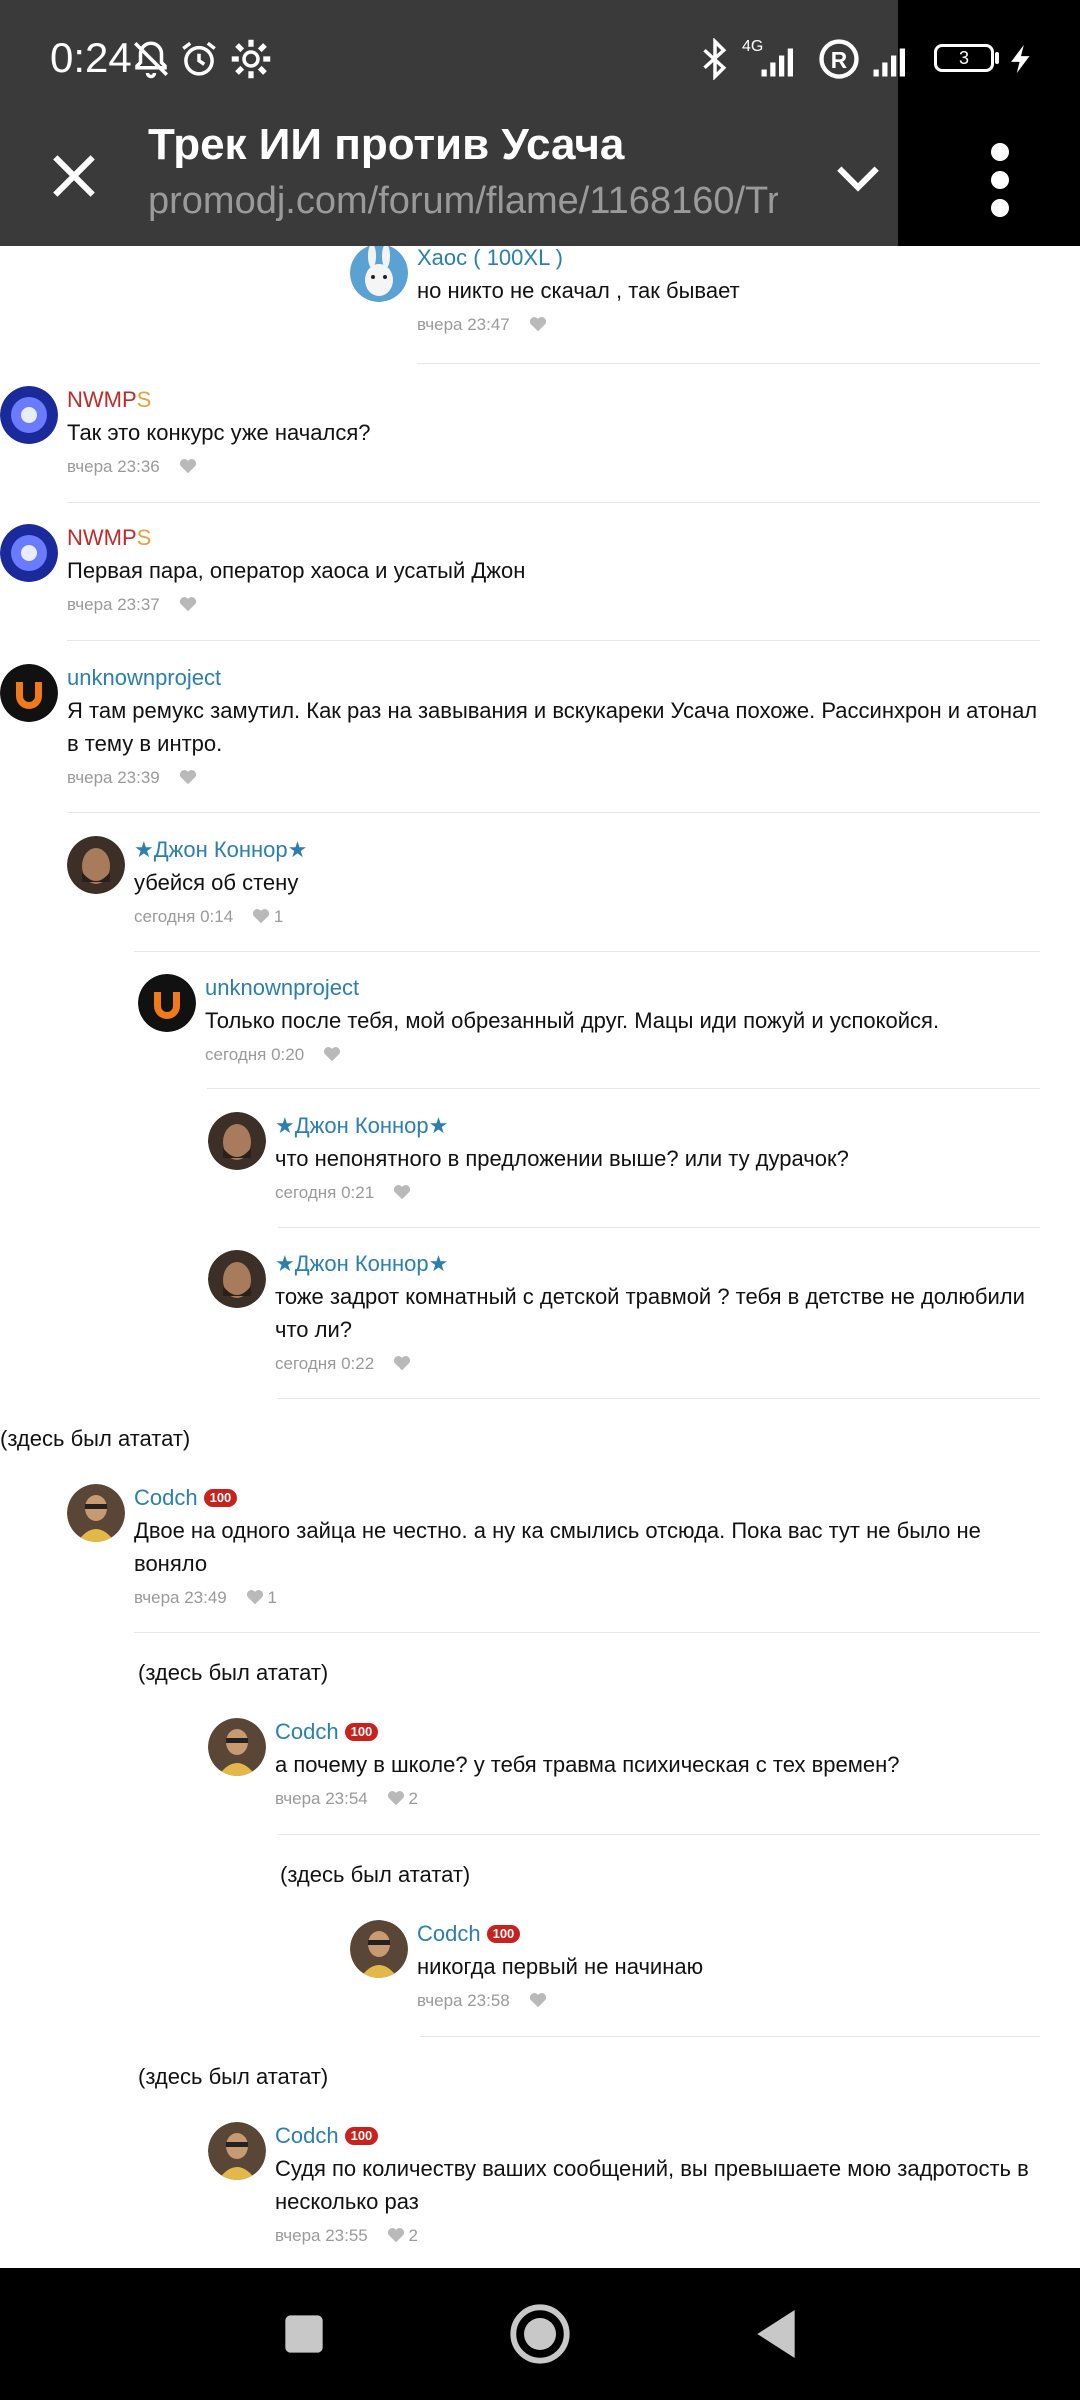 The image size is (1080, 2400). Describe the element at coordinates (657, 1364) in the screenshot. I see `comment-meta: сегодня 0:22` at that location.